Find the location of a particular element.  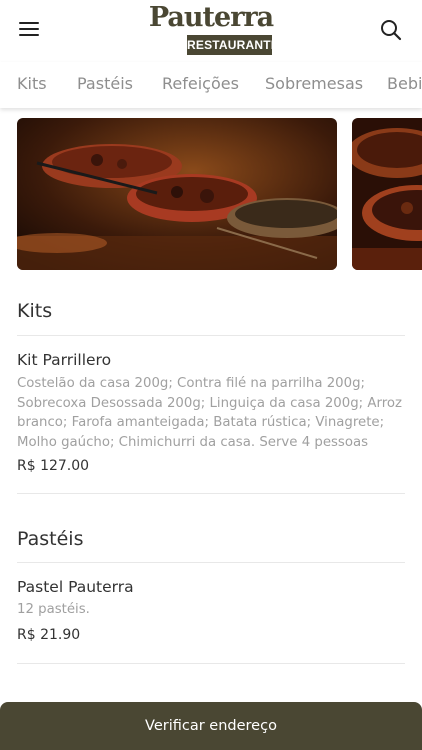

restaurant-logo: Pauterra RESTAURANTE is located at coordinates (212, 30).